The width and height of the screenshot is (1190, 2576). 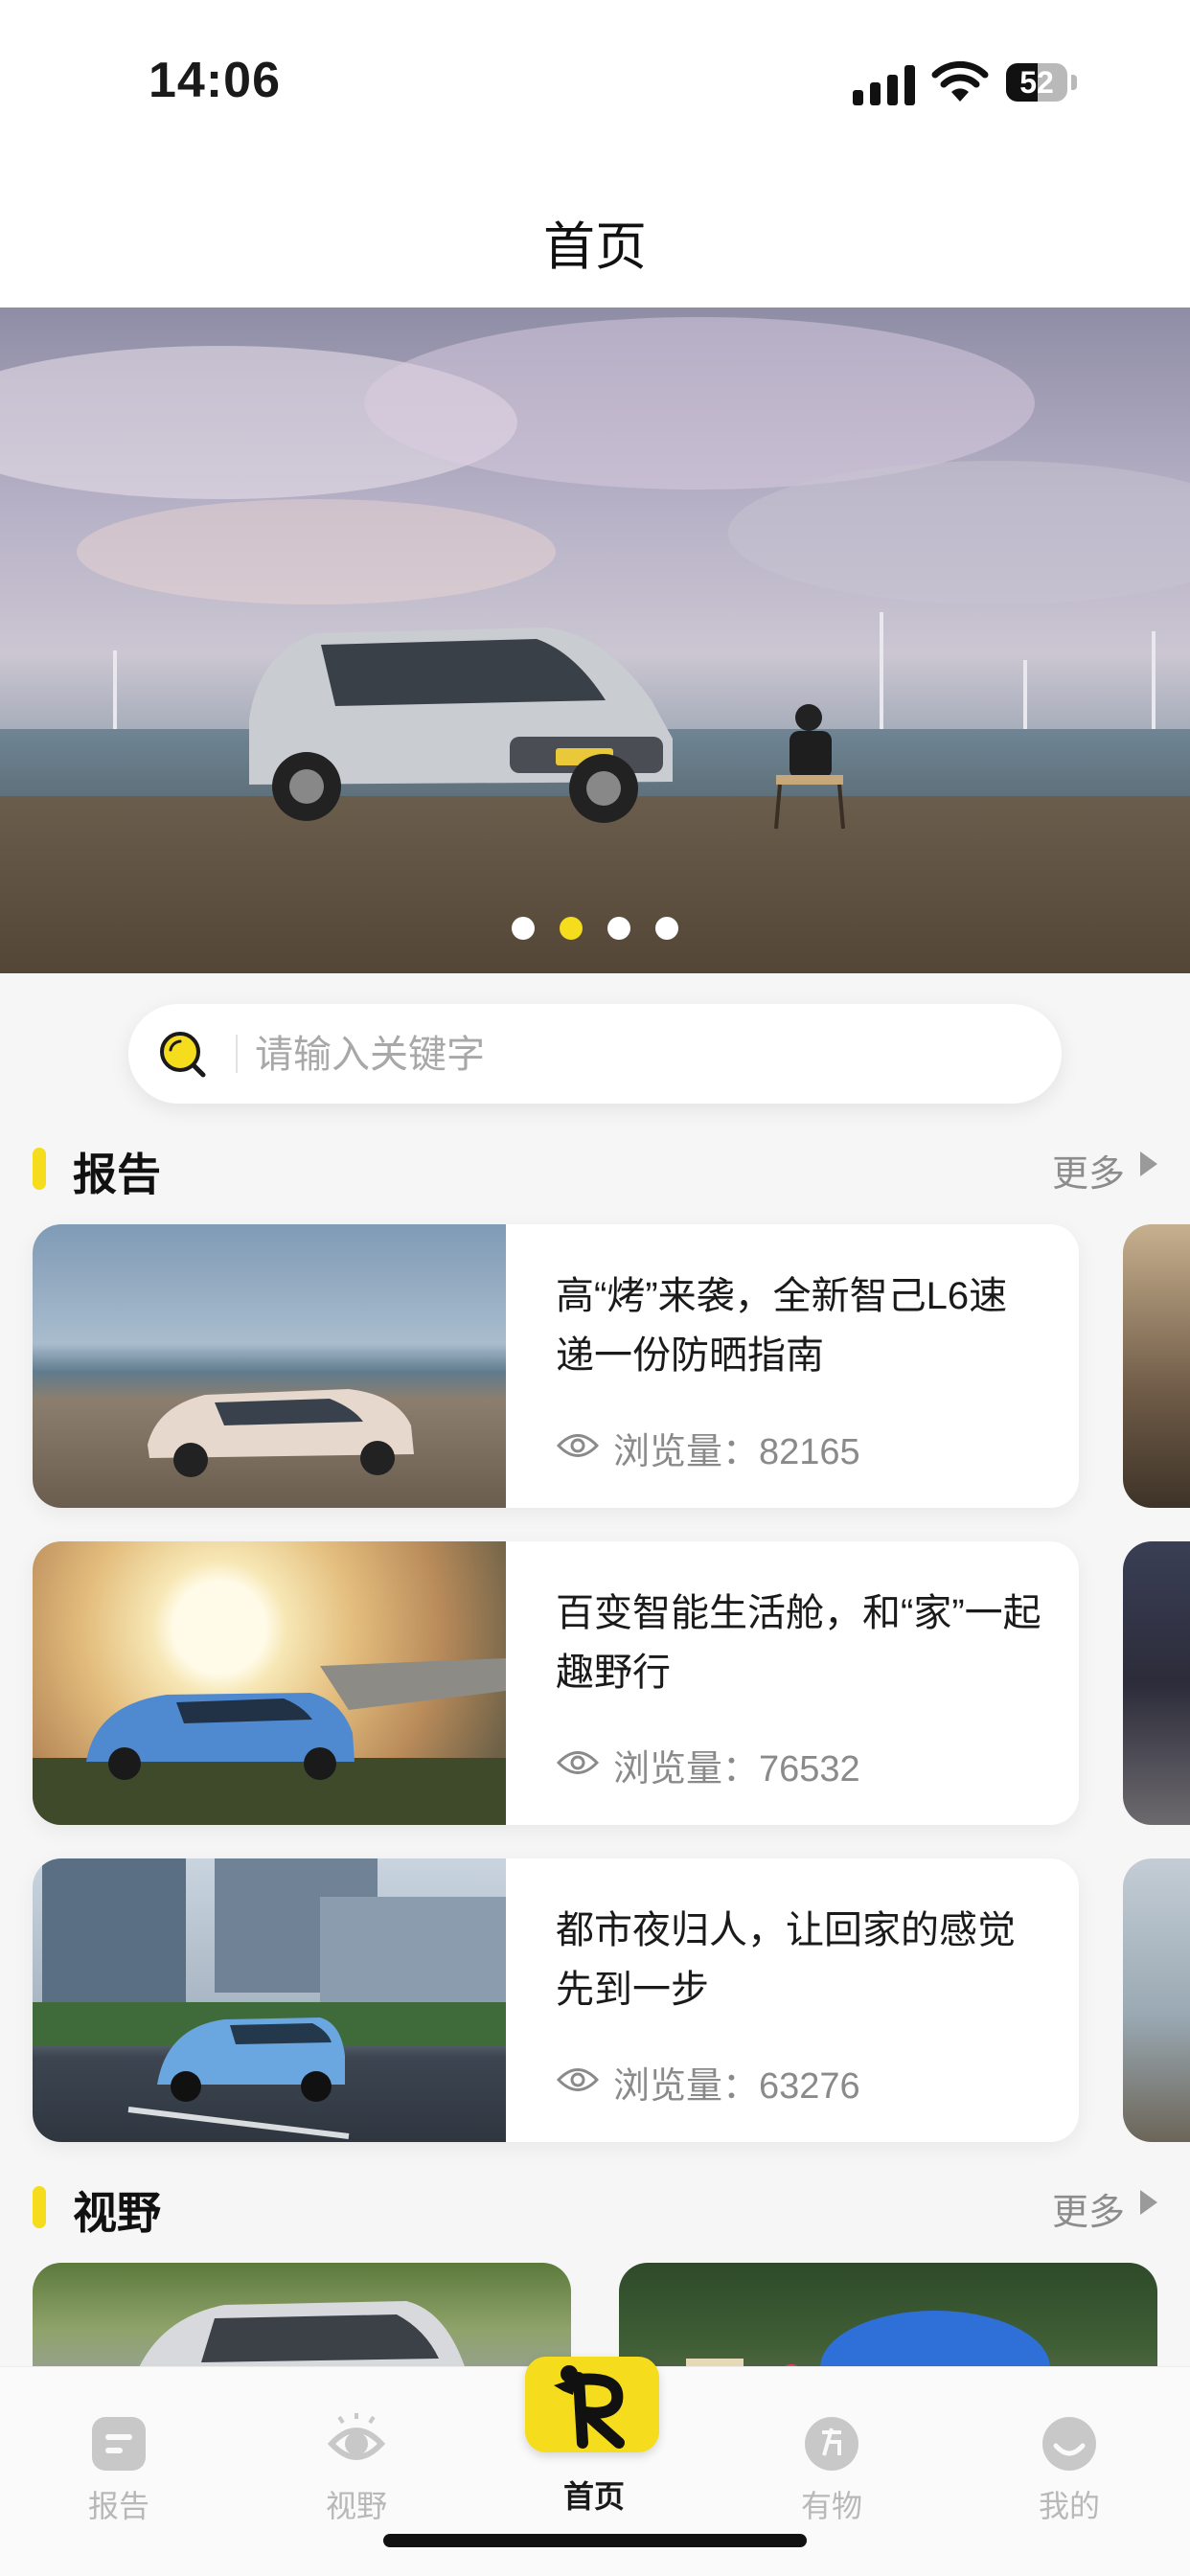 I want to click on views-count: 82165, so click(x=810, y=1452).